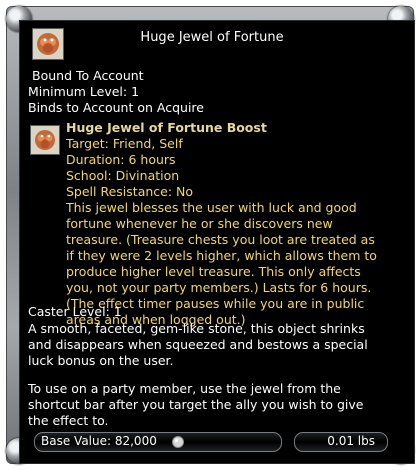  I want to click on buff-school: School: Divination, so click(123, 175).